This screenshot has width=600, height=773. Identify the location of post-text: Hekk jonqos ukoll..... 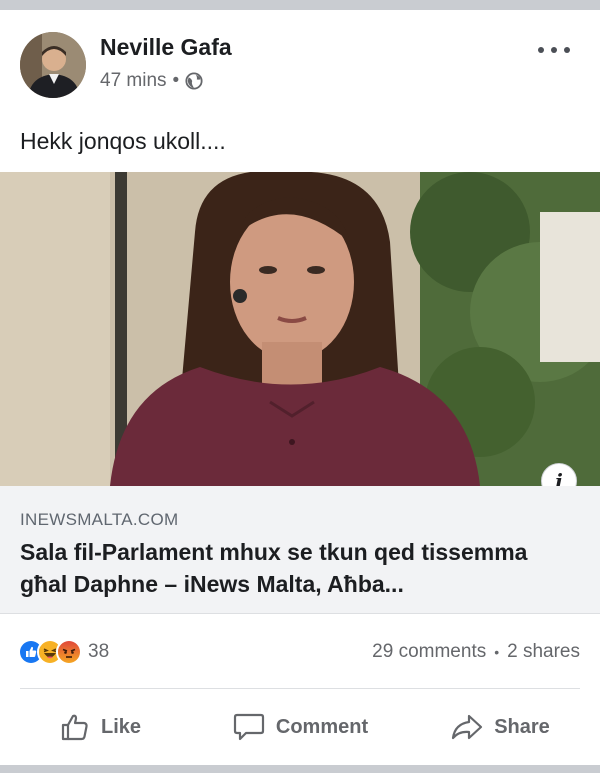
(123, 141).